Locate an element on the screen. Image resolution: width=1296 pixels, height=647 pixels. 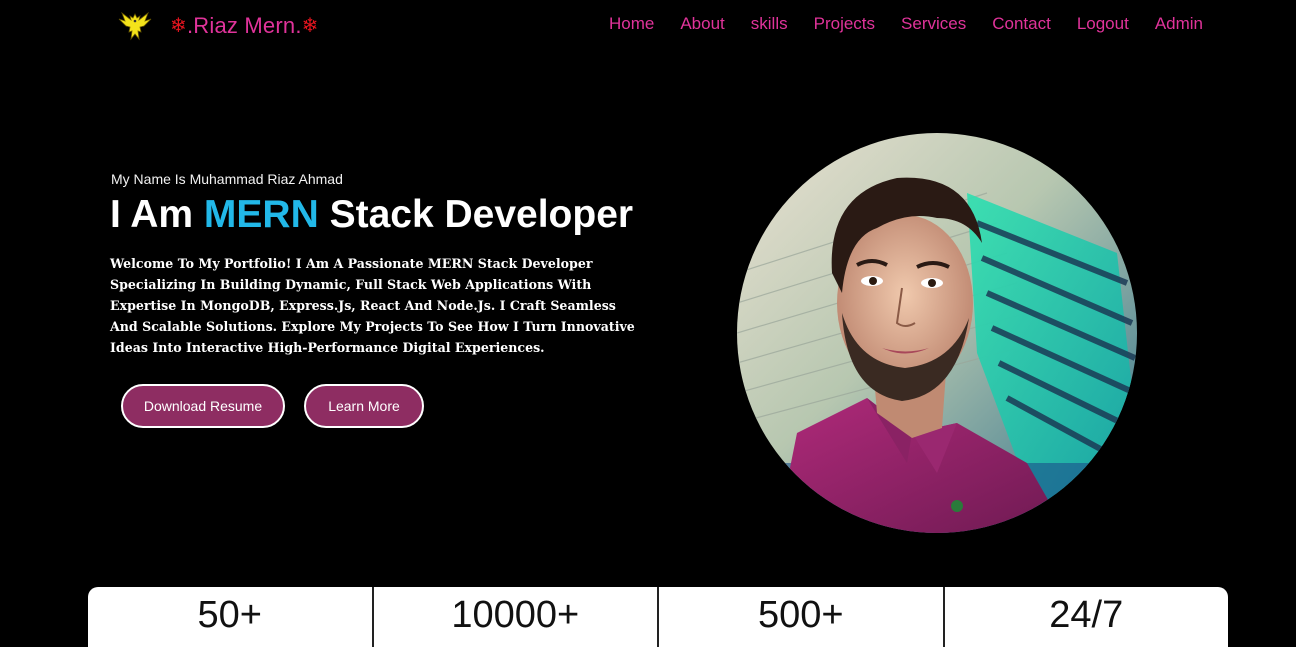
nav-services: Services is located at coordinates (933, 24).